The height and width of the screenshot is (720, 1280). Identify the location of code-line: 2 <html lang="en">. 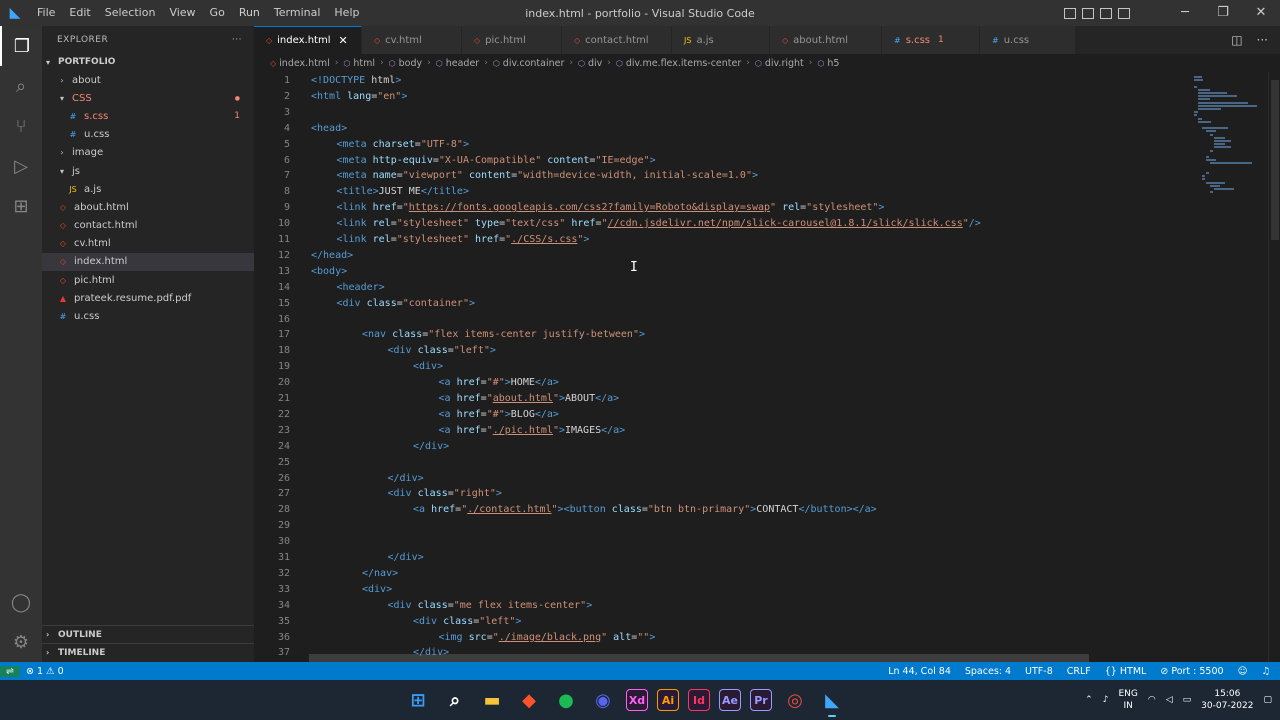
(754, 97).